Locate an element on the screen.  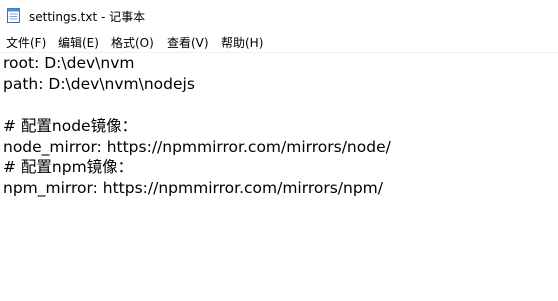
menu-bar: 文件(F) 编辑(E) 格式(O) 查看(V) 帮助(H) is located at coordinates (279, 42).